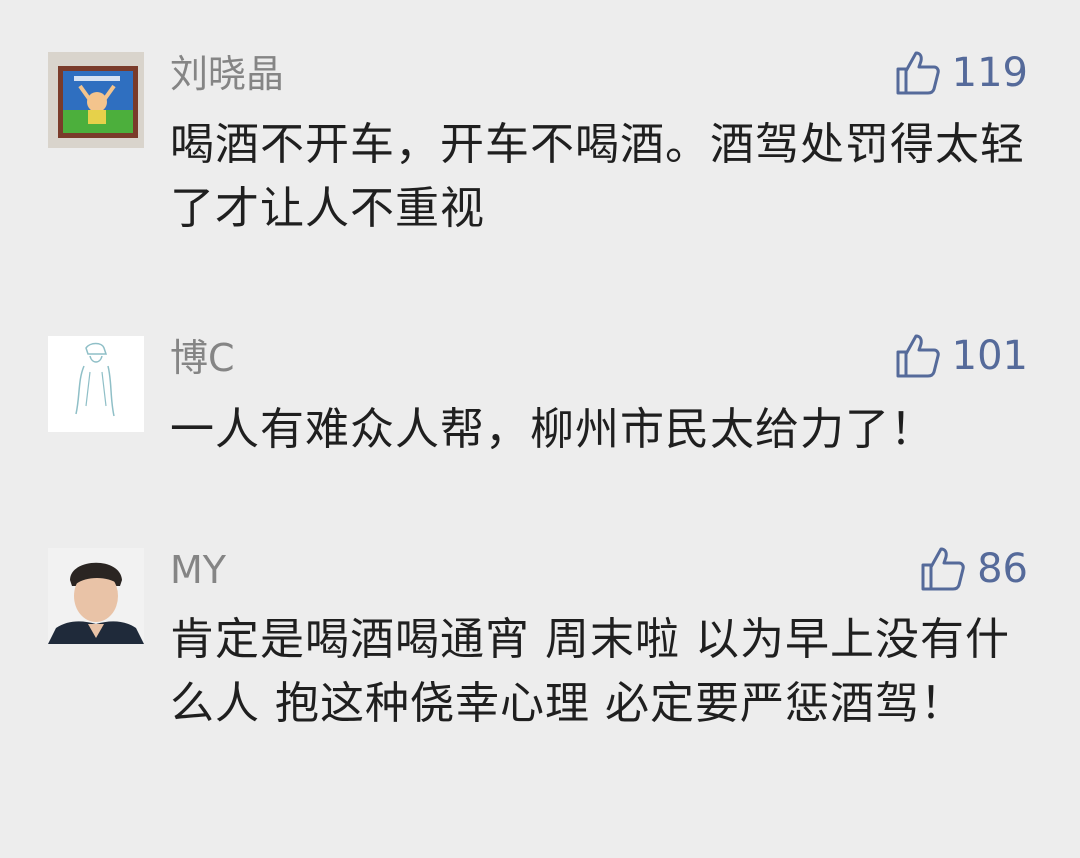 This screenshot has width=1080, height=858. Describe the element at coordinates (597, 176) in the screenshot. I see `comment-text: 喝酒不开车，开车不喝酒。酒驾处罚得太轻了才让人不重视` at that location.